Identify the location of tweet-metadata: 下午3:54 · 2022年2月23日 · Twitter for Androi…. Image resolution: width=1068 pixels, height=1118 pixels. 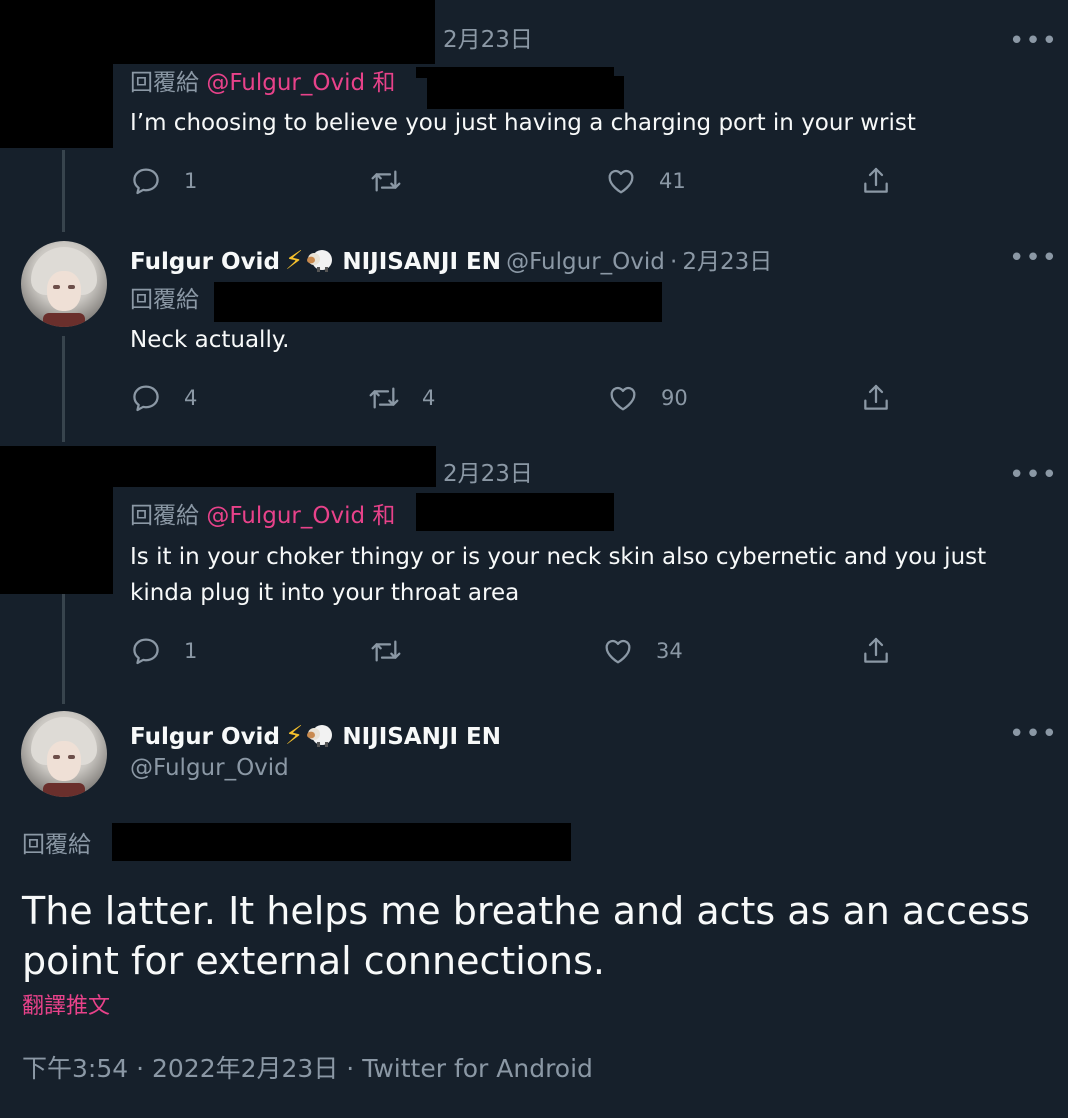
(307, 1068).